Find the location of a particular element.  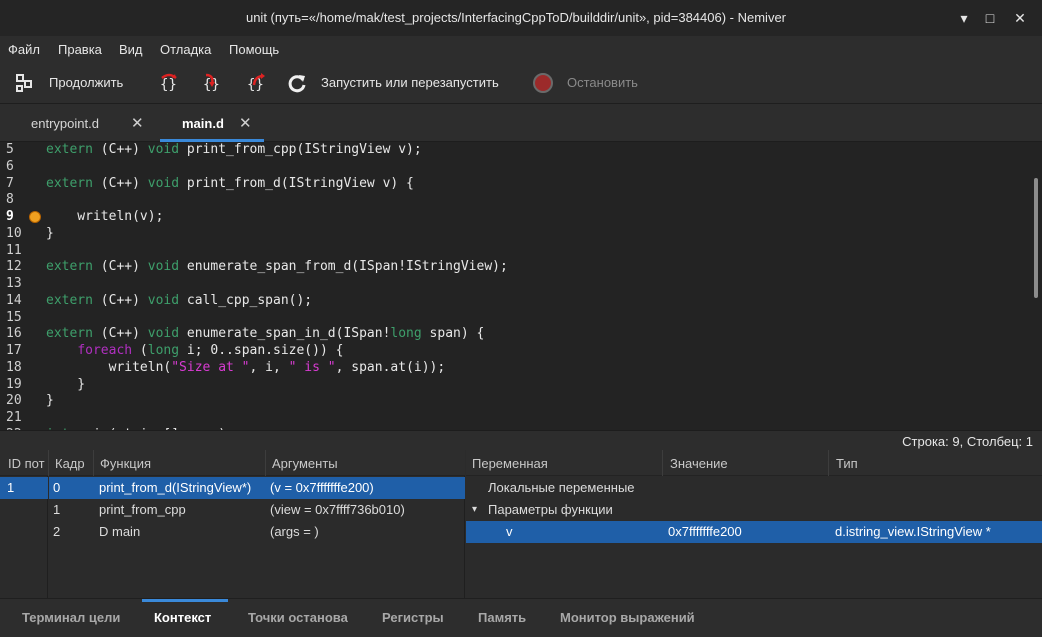

maximize-button: □ is located at coordinates (990, 18).